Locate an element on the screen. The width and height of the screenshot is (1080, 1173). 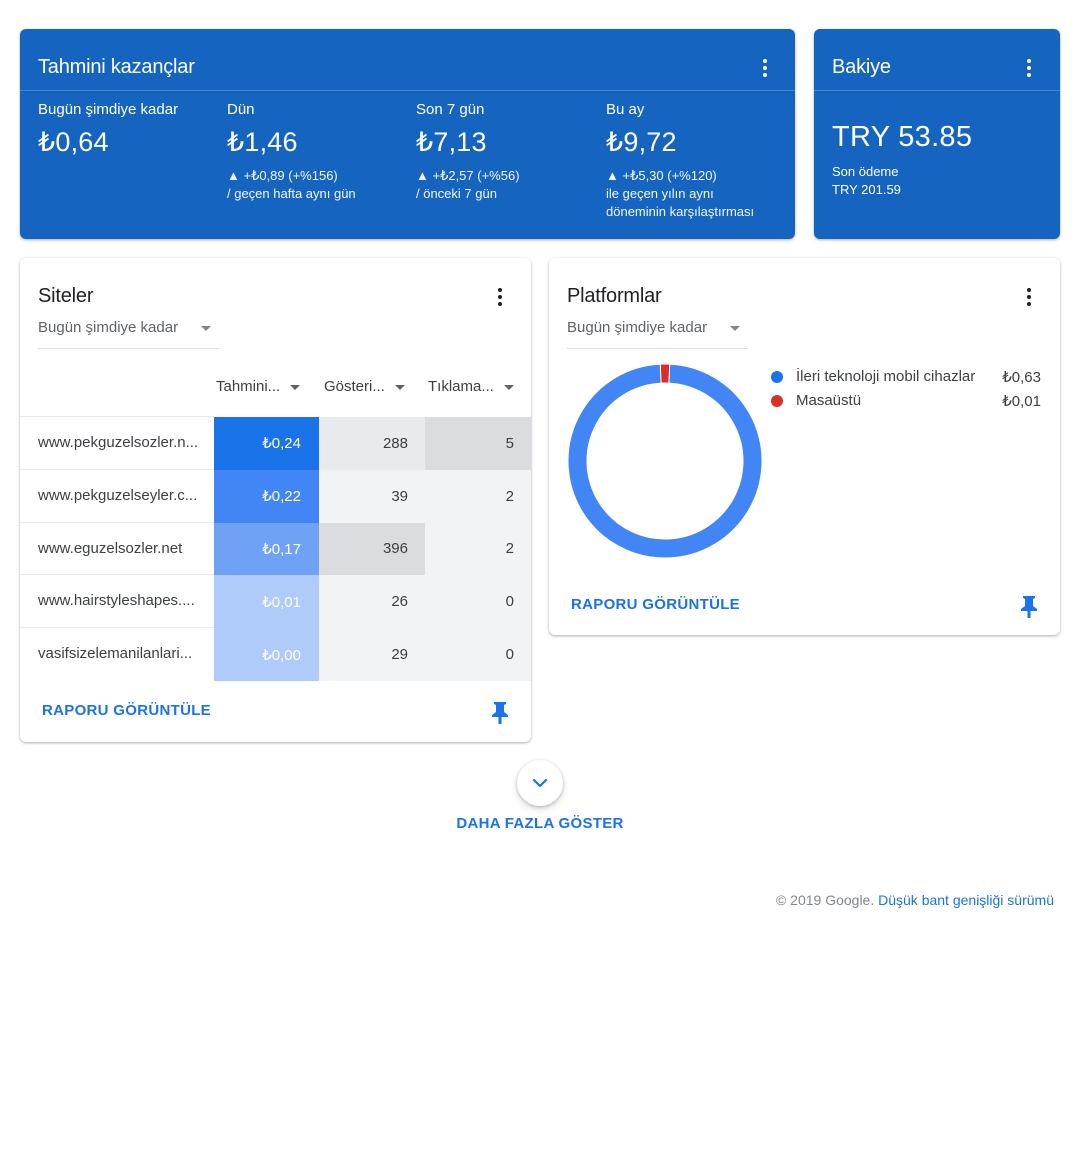
metric-change-comparison-line2: döneminin karşılaştırması is located at coordinates (680, 211).